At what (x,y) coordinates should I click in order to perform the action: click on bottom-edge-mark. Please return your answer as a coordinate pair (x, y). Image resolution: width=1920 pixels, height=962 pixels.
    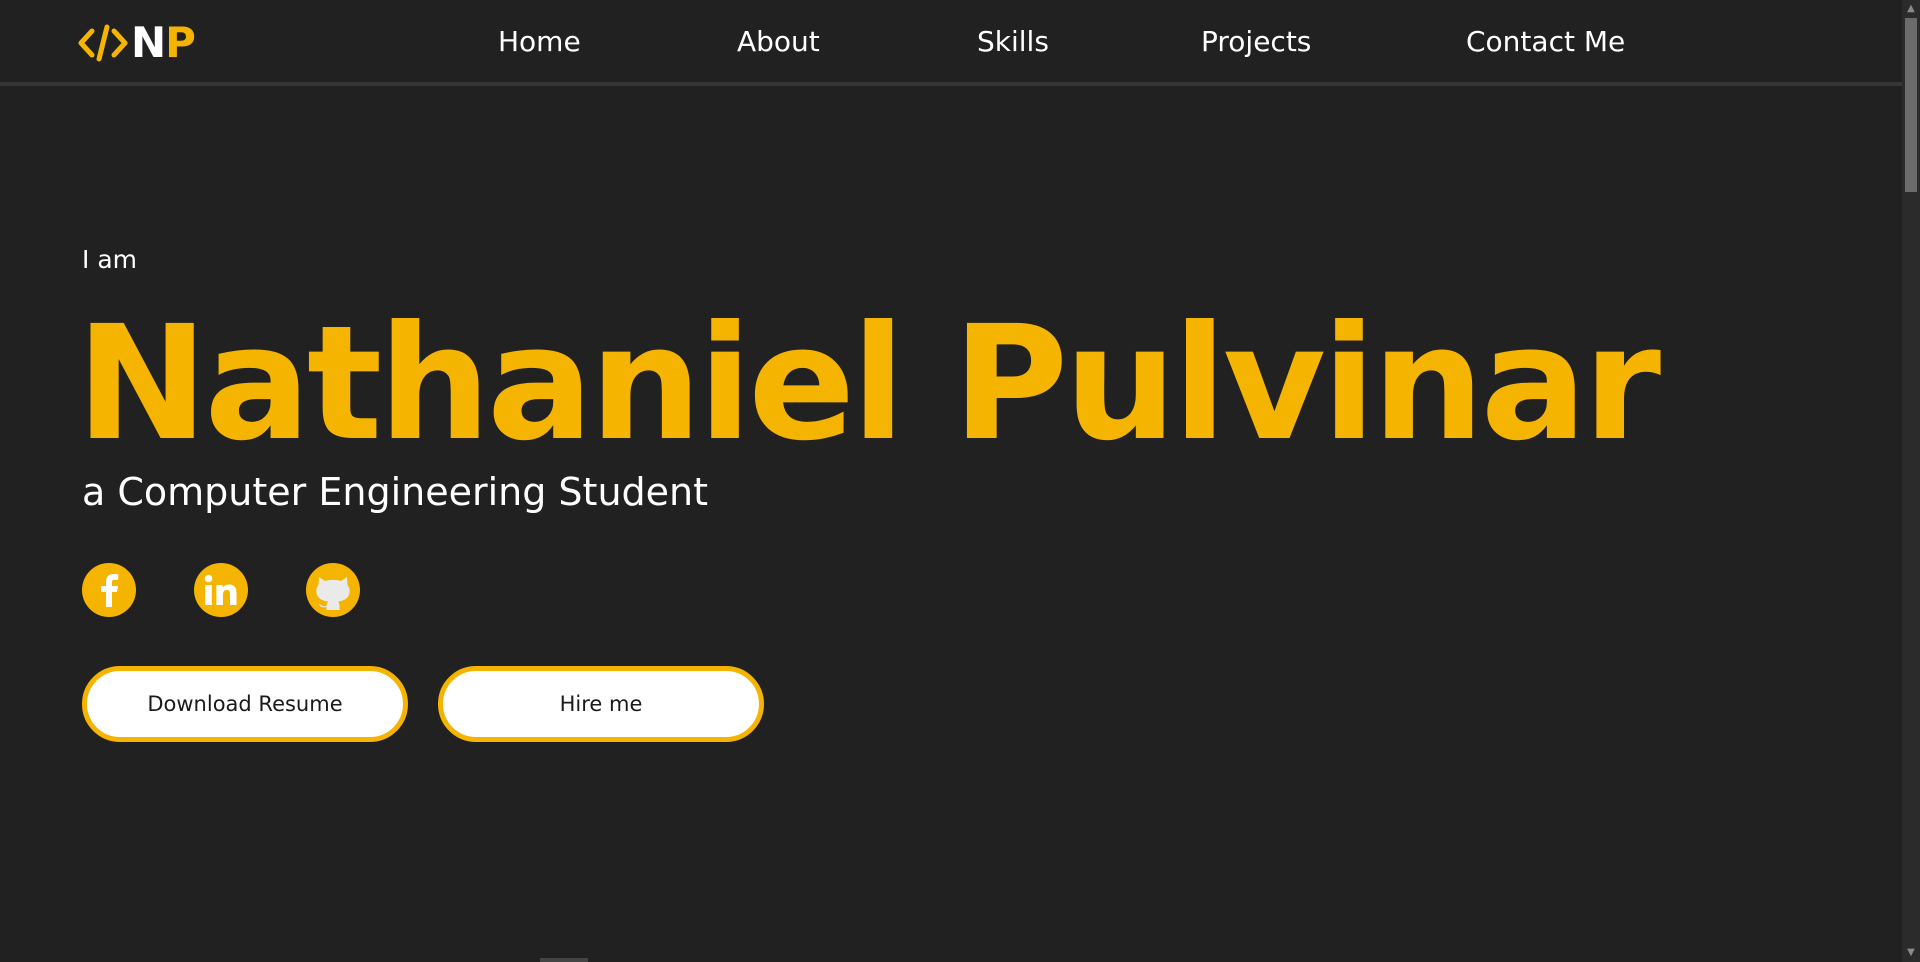
    Looking at the image, I should click on (564, 960).